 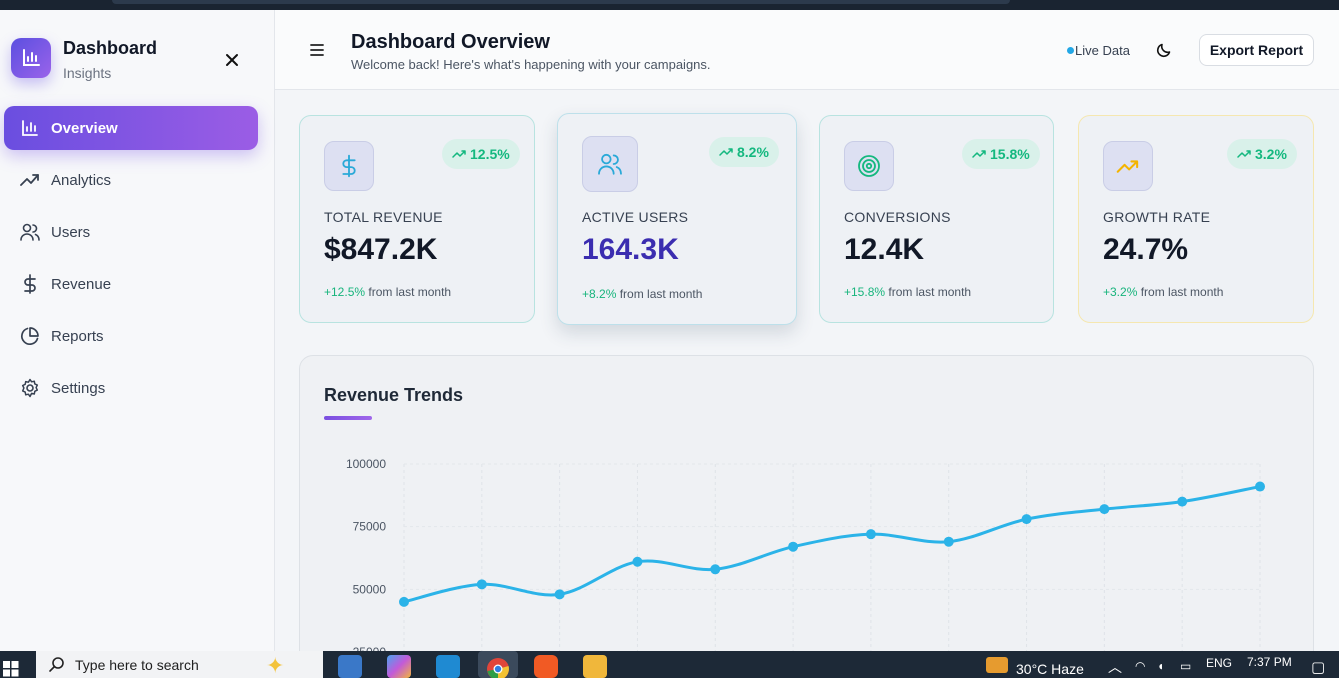 What do you see at coordinates (1157, 217) in the screenshot?
I see `stat-label: GROWTH RATE` at bounding box center [1157, 217].